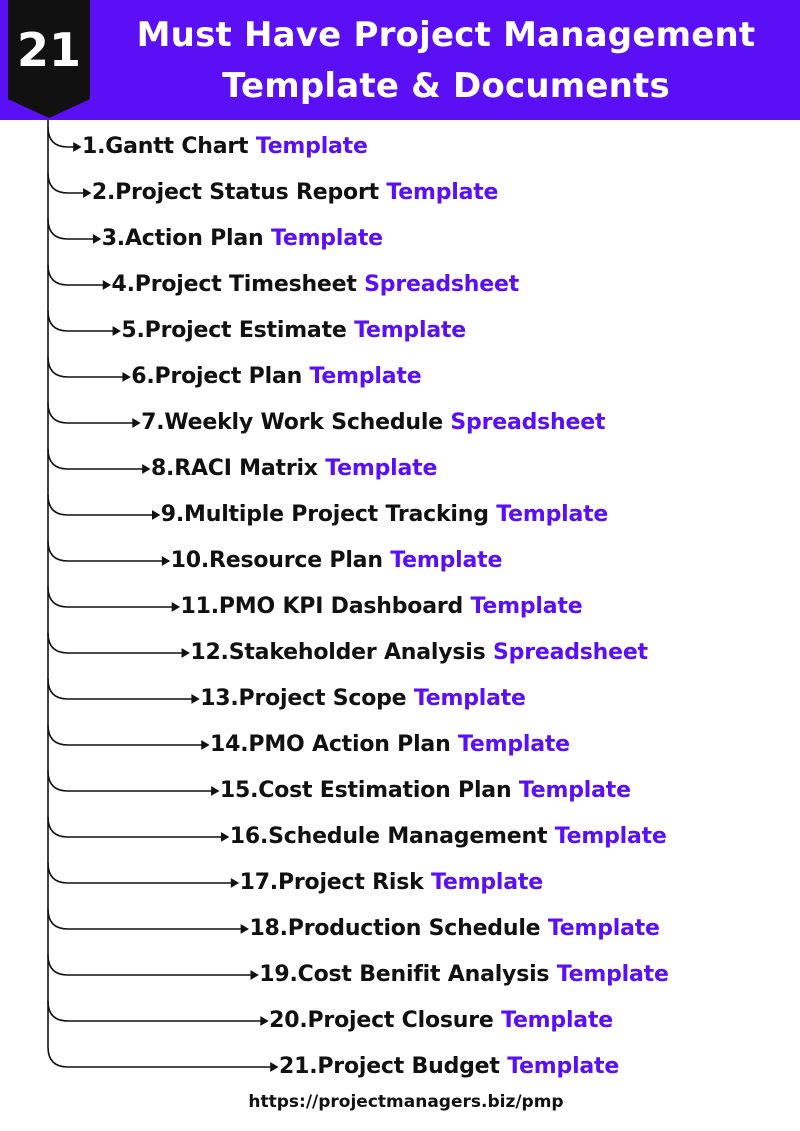  I want to click on count-badge: 21, so click(49, 59).